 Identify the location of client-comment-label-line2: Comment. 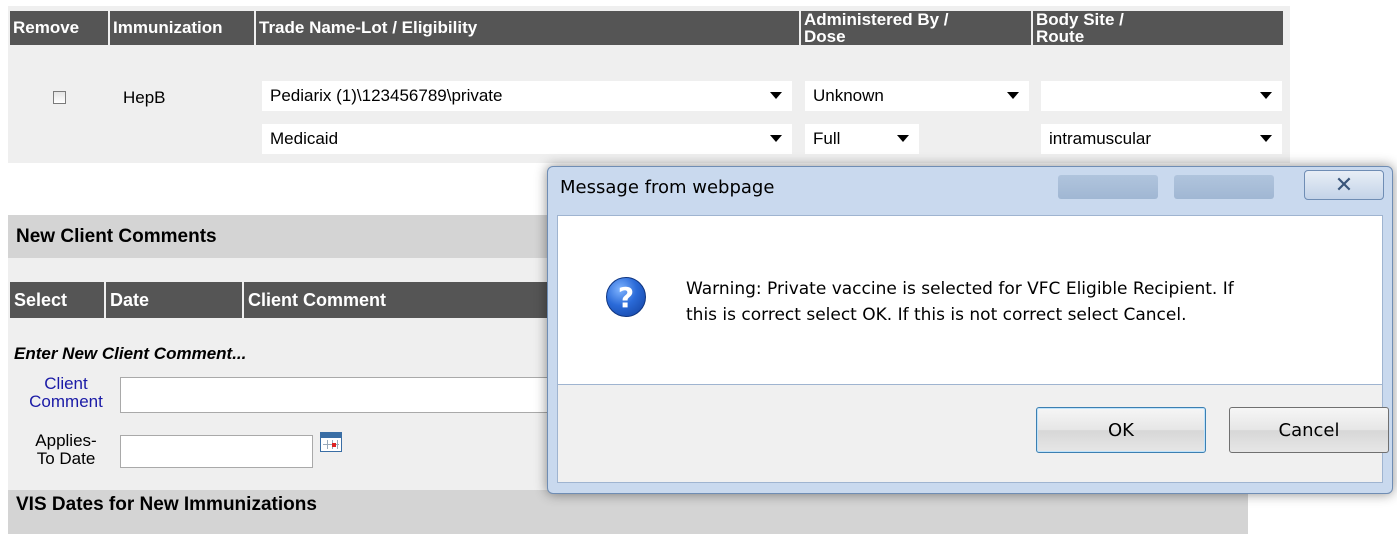
(66, 401).